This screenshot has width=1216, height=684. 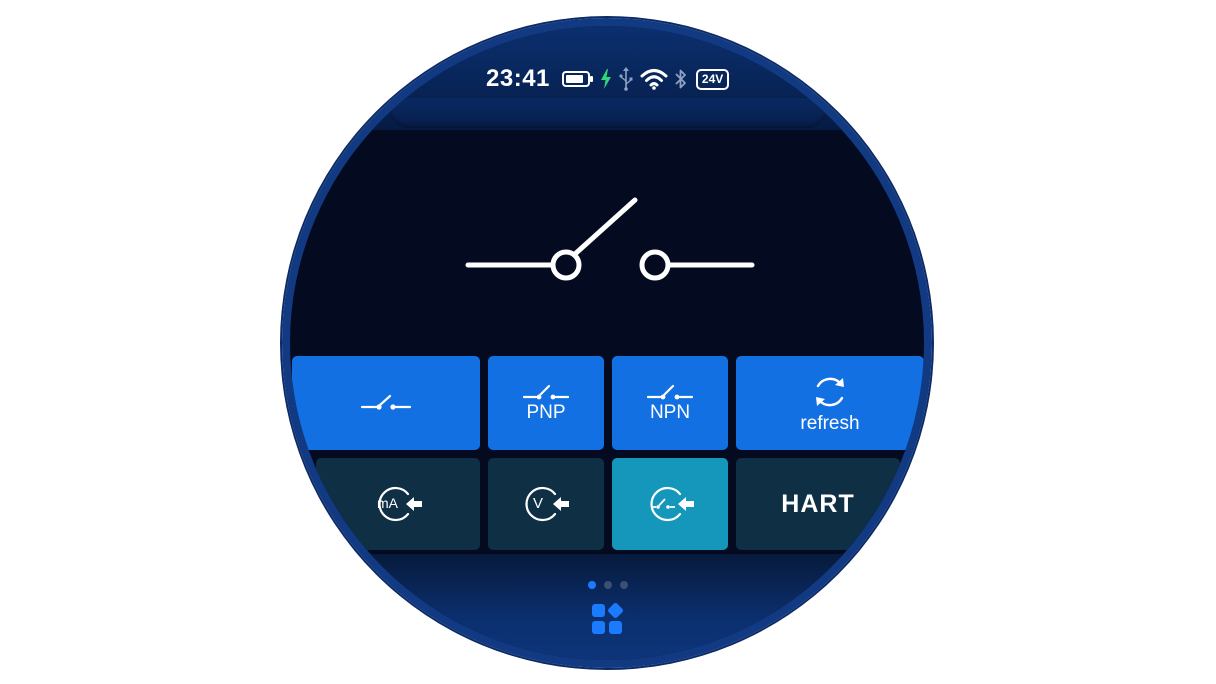 What do you see at coordinates (608, 113) in the screenshot?
I see `status-bar-shelf` at bounding box center [608, 113].